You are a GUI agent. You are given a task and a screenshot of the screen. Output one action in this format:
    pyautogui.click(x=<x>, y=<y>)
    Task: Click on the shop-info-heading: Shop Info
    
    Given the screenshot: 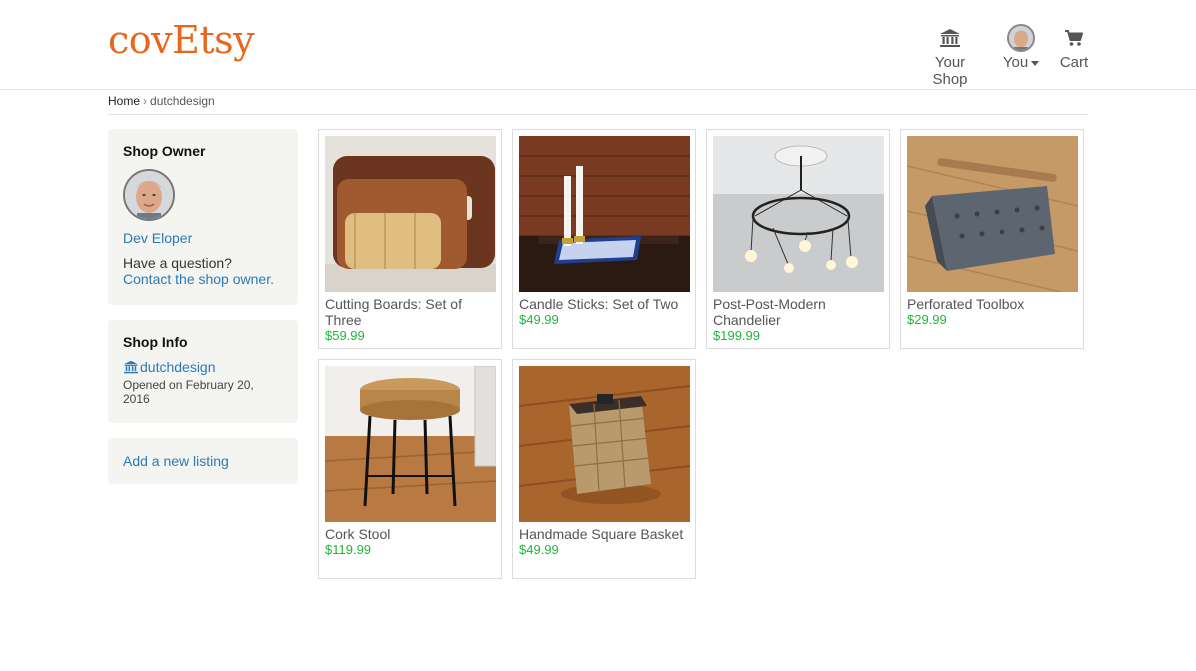 What is the action you would take?
    pyautogui.click(x=155, y=342)
    